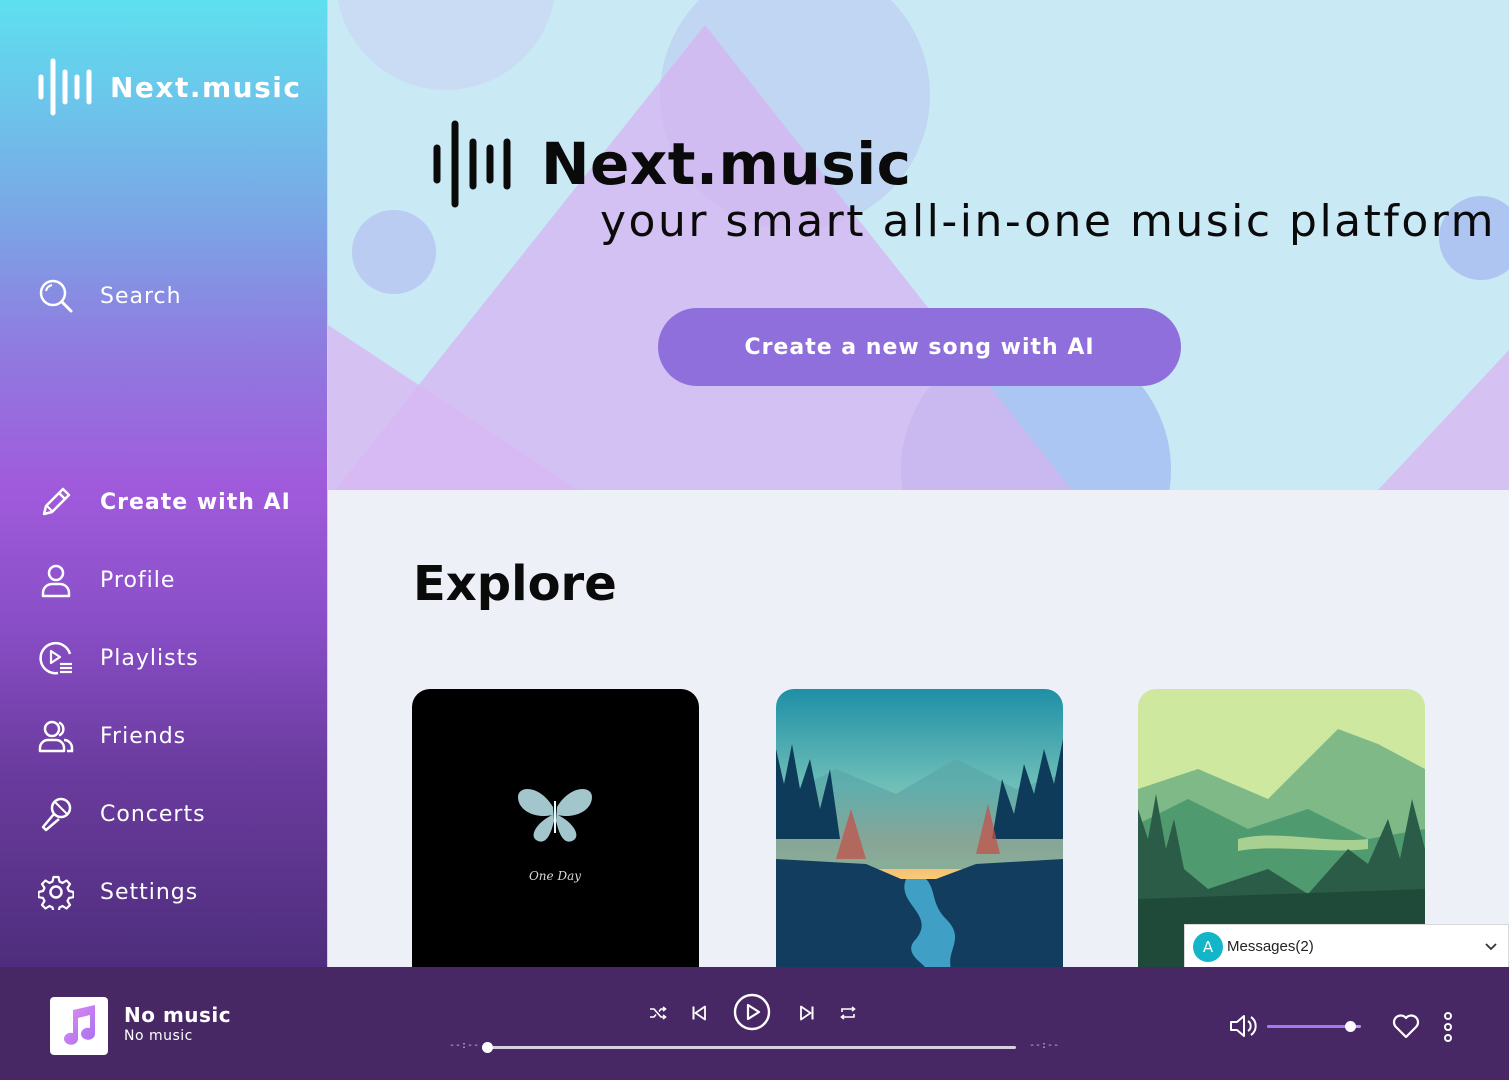  I want to click on duration-time: --:--, so click(1044, 1045).